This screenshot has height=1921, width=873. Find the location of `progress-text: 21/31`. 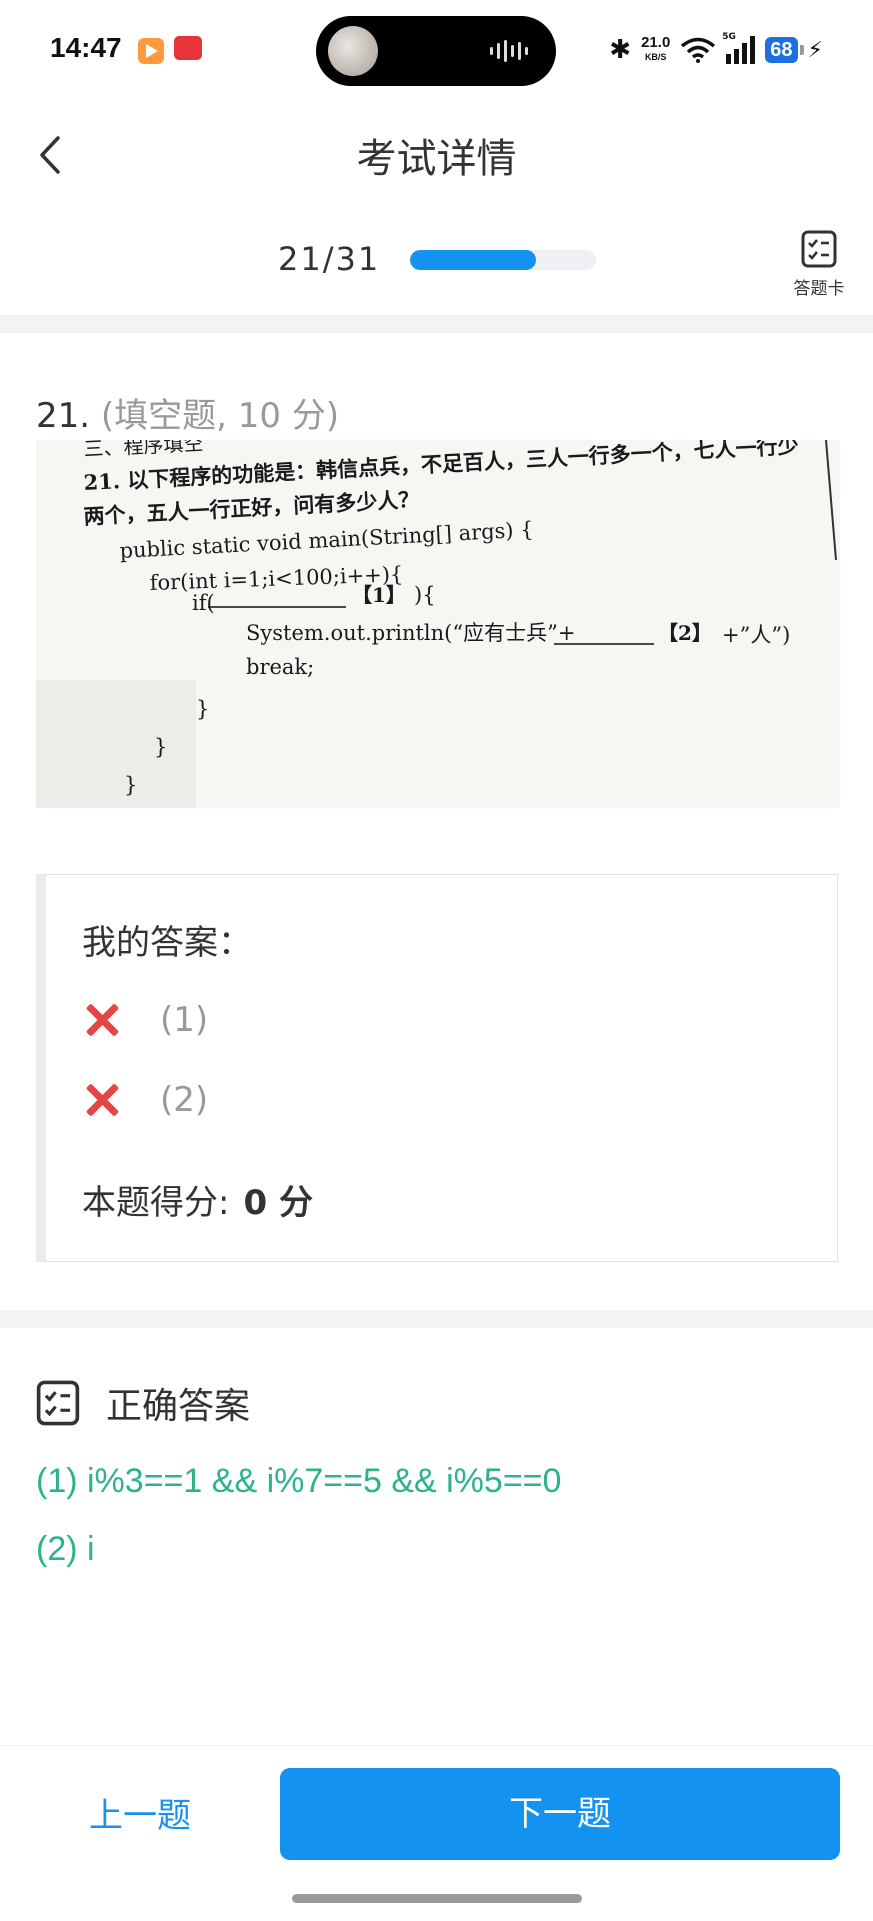

progress-text: 21/31 is located at coordinates (329, 259).